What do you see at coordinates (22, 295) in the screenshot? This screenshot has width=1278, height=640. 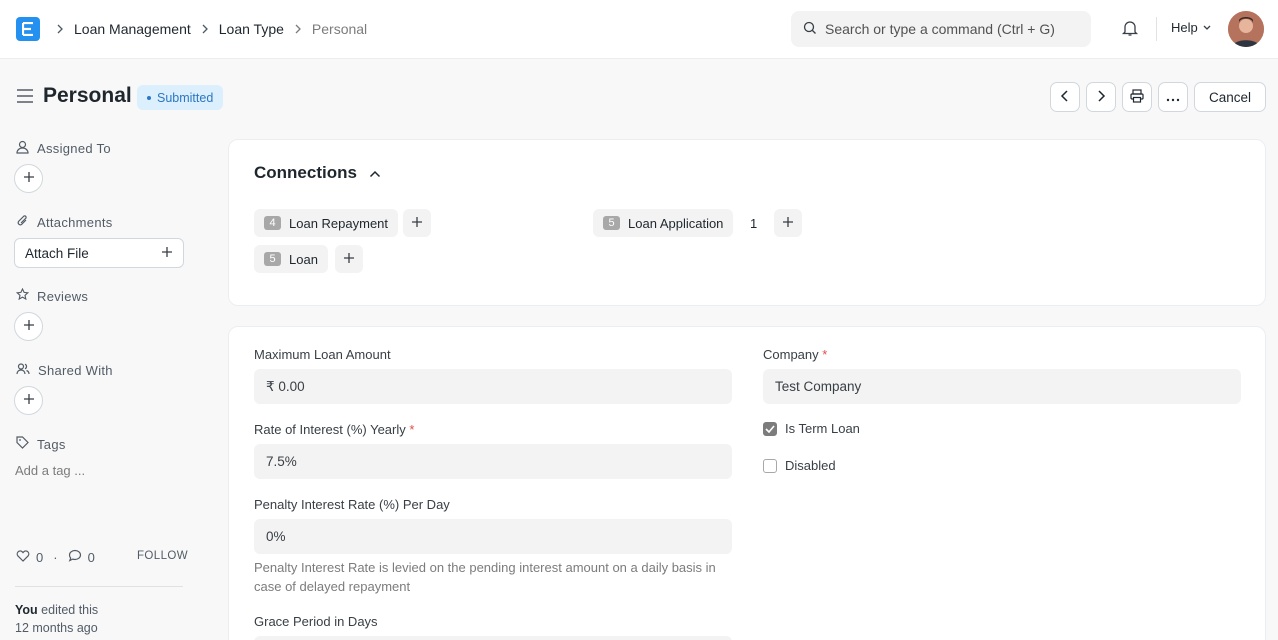 I see `star-icon` at bounding box center [22, 295].